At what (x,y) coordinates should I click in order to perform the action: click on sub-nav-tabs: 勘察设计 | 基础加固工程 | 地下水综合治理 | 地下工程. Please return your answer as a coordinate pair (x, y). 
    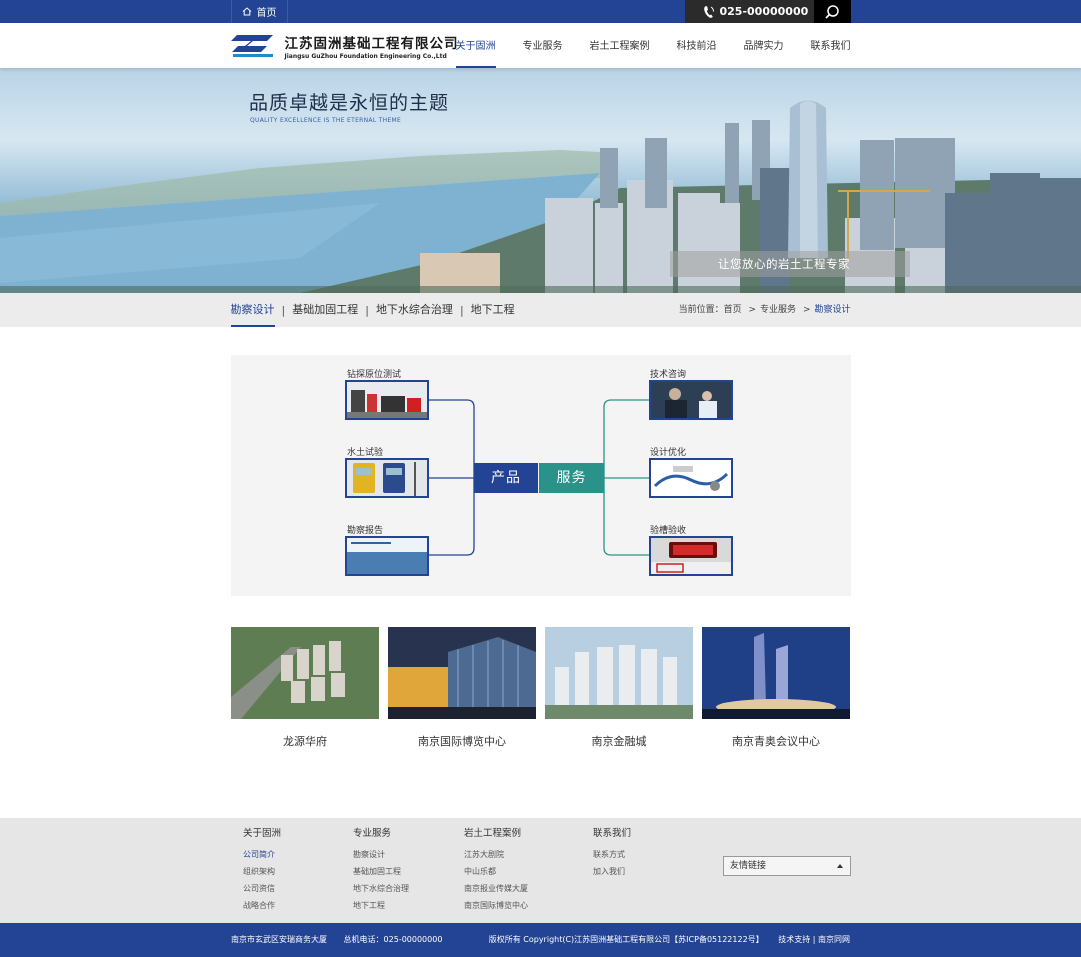
    Looking at the image, I should click on (372, 310).